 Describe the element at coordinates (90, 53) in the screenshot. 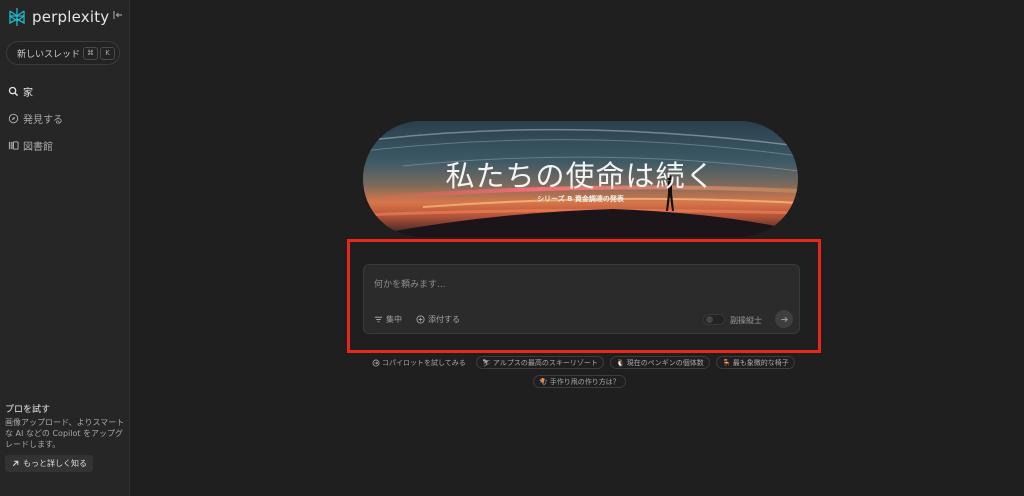

I see `shortcut-cmd-key: ⌘` at that location.